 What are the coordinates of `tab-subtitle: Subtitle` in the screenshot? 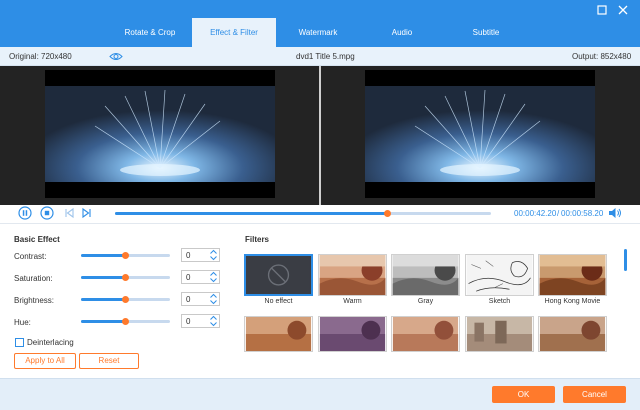 It's located at (486, 32).